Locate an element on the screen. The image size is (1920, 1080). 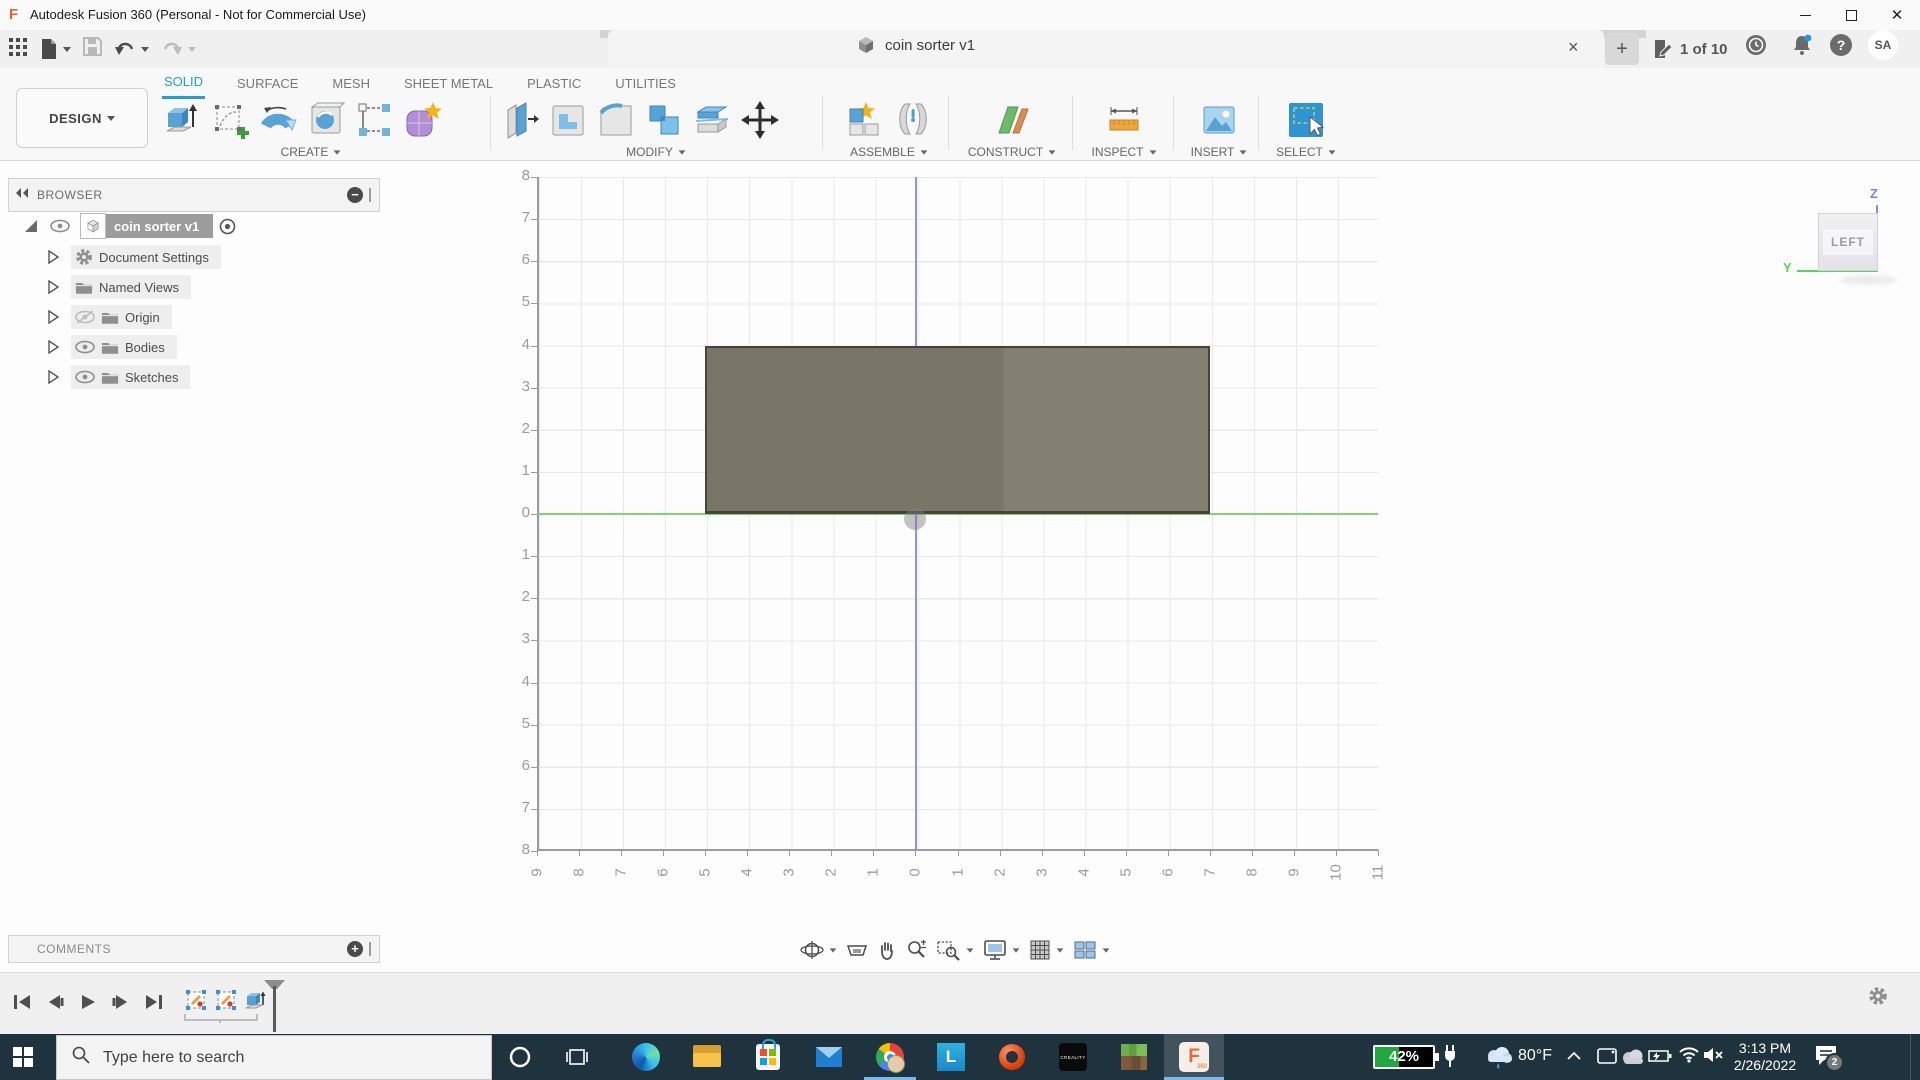
taskbar-app-mail is located at coordinates (829, 1057).